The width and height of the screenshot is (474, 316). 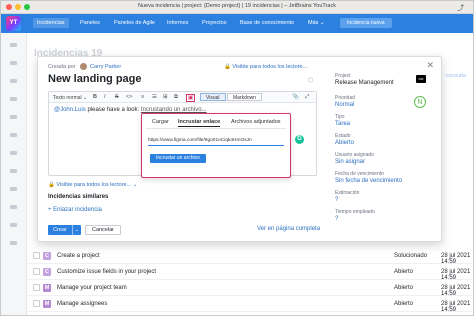 I want to click on author-link: Carry Parker, so click(x=105, y=67).